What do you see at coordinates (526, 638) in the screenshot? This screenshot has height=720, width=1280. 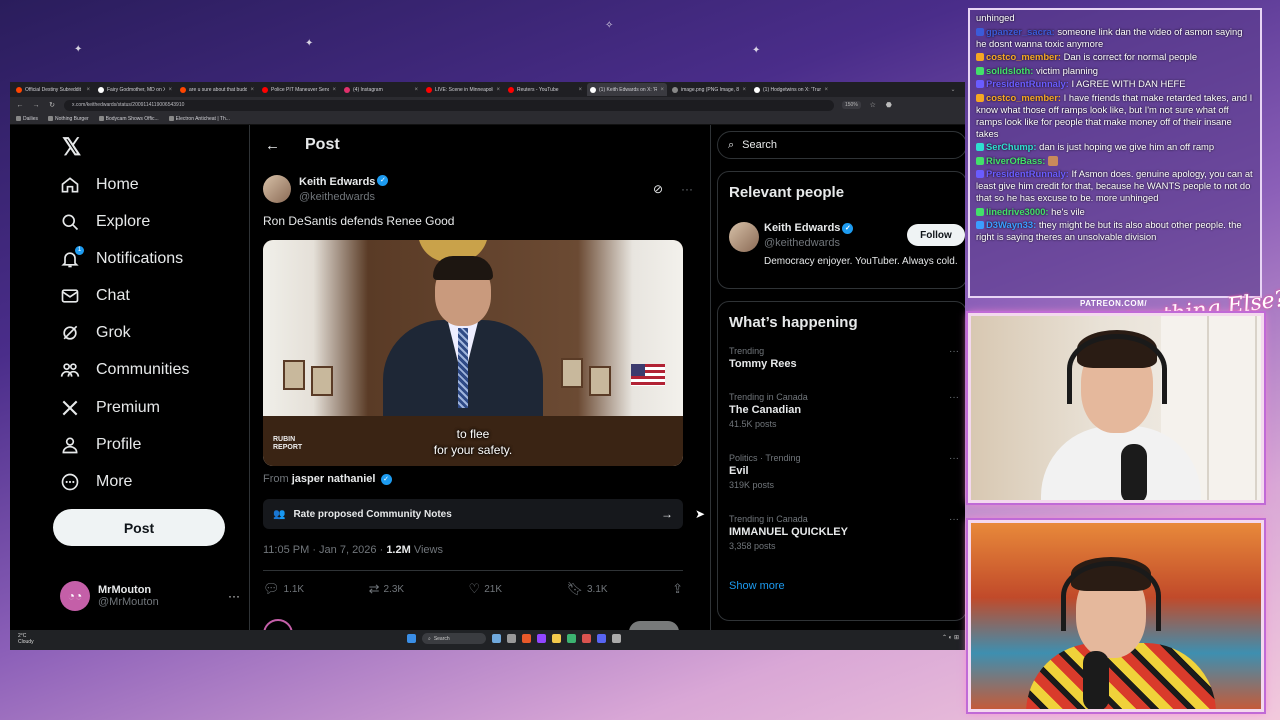 I see `firefox-icon` at bounding box center [526, 638].